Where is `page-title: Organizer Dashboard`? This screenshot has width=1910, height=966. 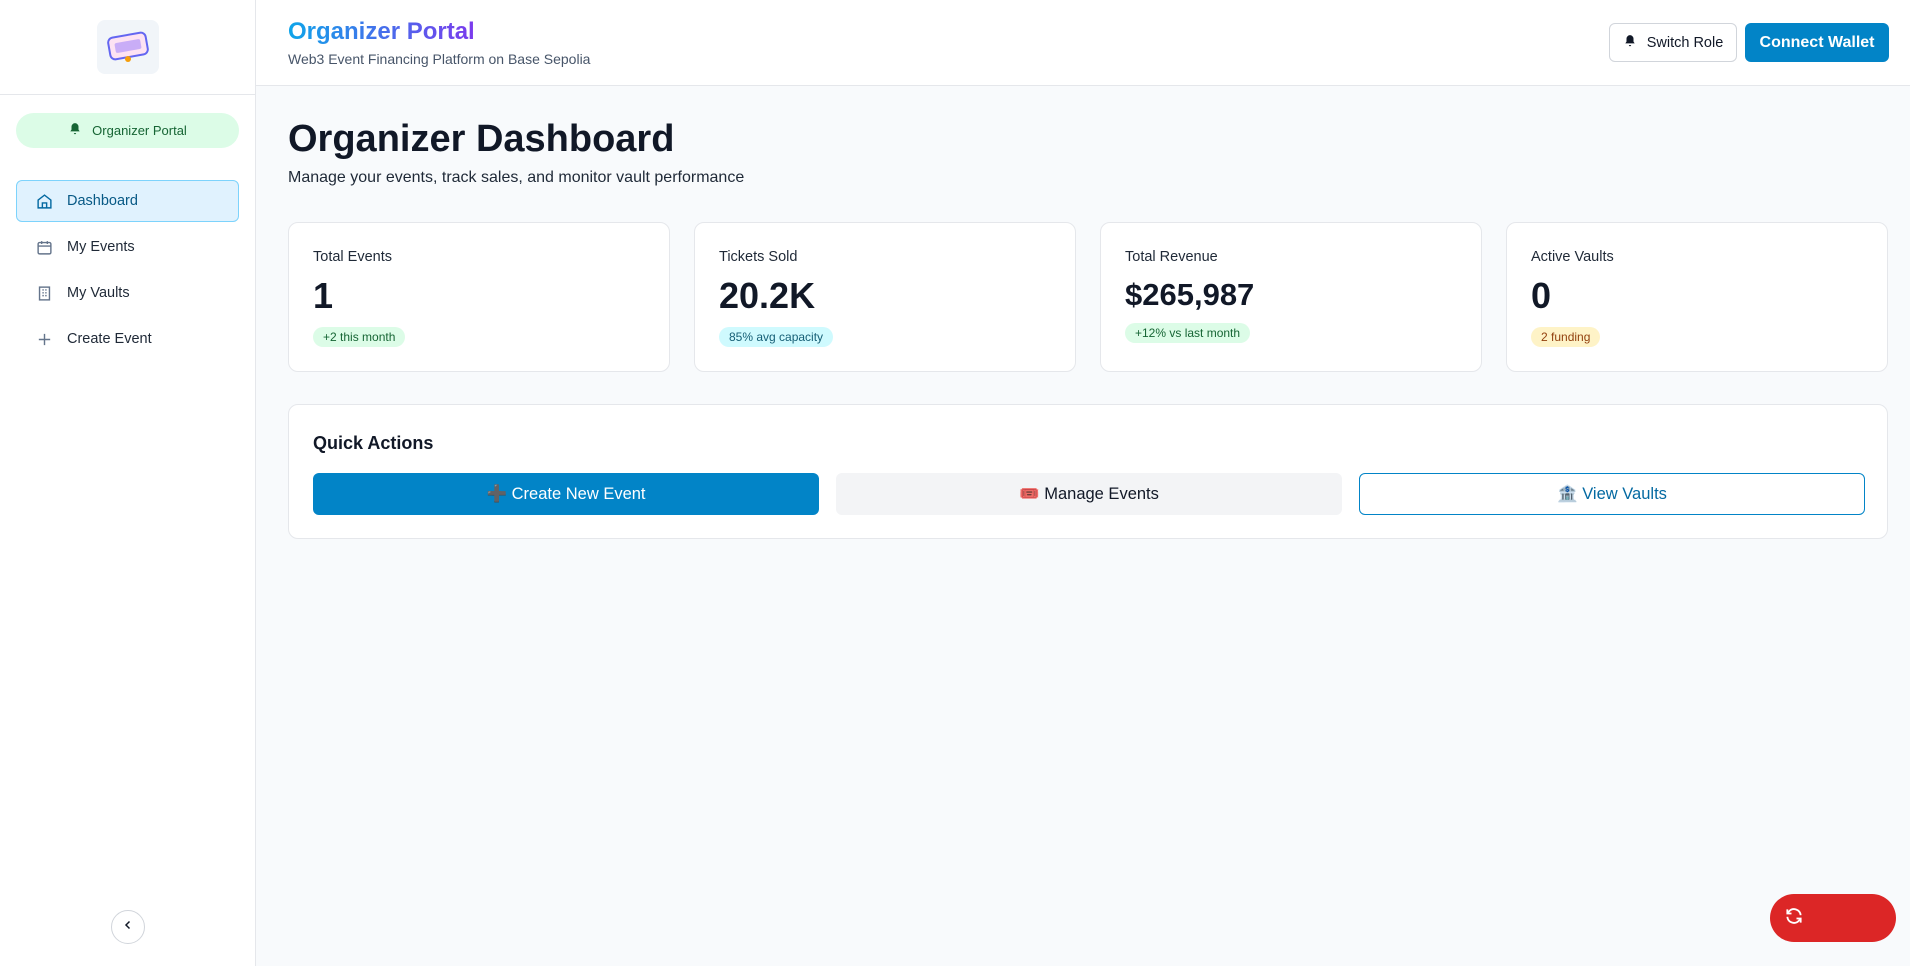 page-title: Organizer Dashboard is located at coordinates (481, 139).